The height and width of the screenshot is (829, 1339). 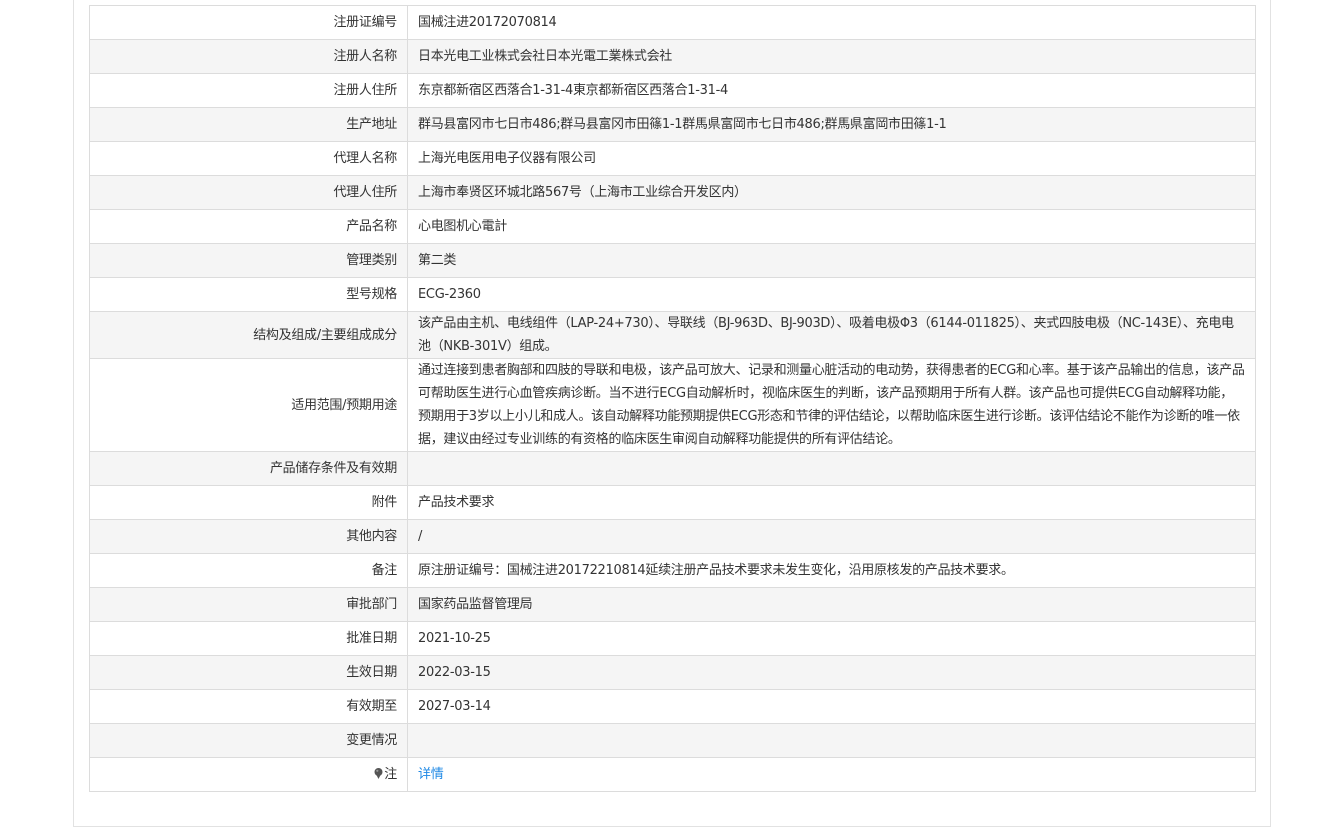 I want to click on table-row: 型号规格 ECG-2360, so click(x=672, y=294).